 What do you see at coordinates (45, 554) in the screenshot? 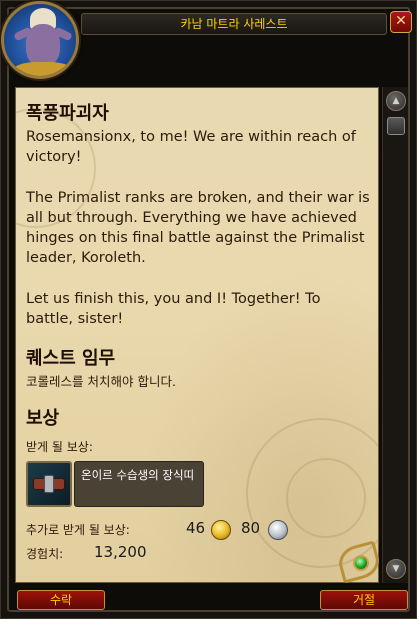
I see `xp-label: 경험치:` at bounding box center [45, 554].